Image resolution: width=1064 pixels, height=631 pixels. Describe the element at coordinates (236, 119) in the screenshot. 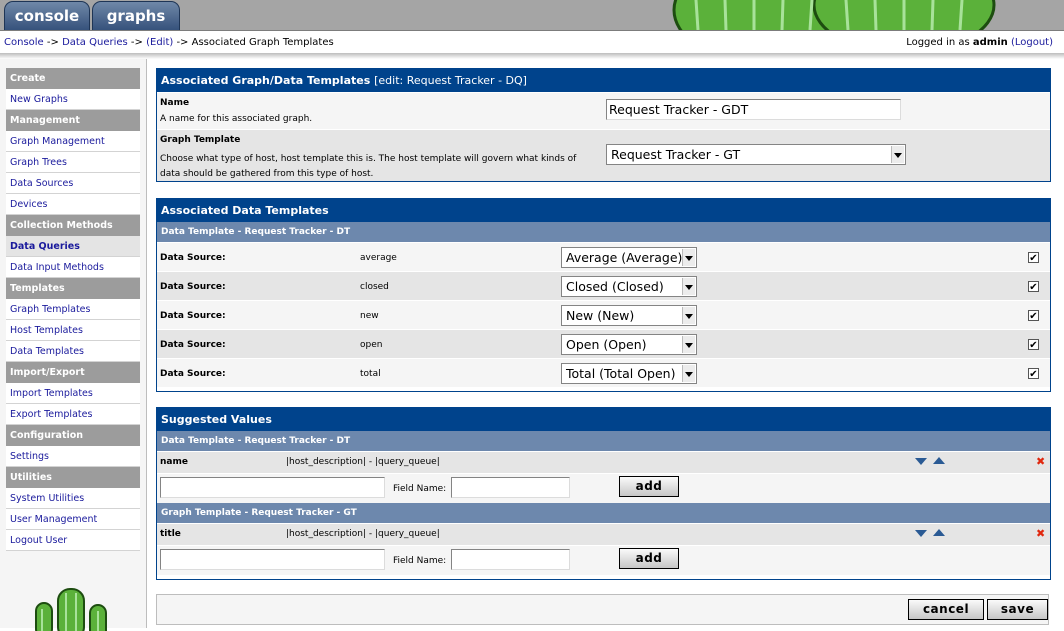

I see `name-description: A name for this associated graph.` at that location.